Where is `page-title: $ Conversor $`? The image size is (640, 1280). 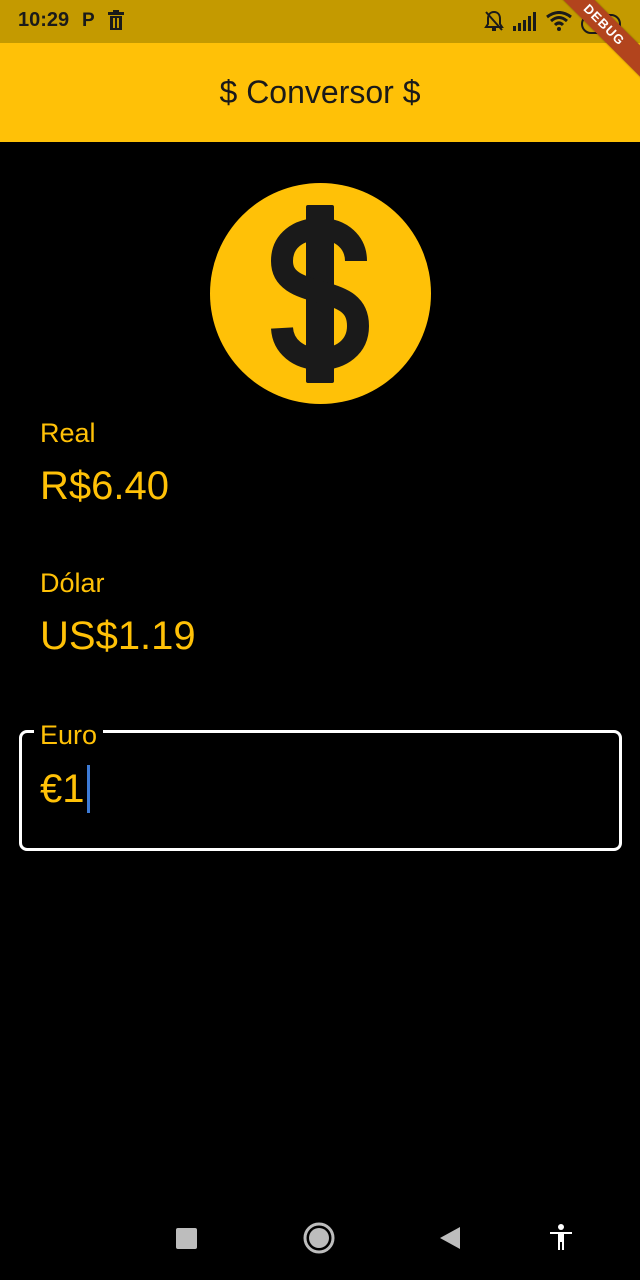
page-title: $ Conversor $ is located at coordinates (320, 92).